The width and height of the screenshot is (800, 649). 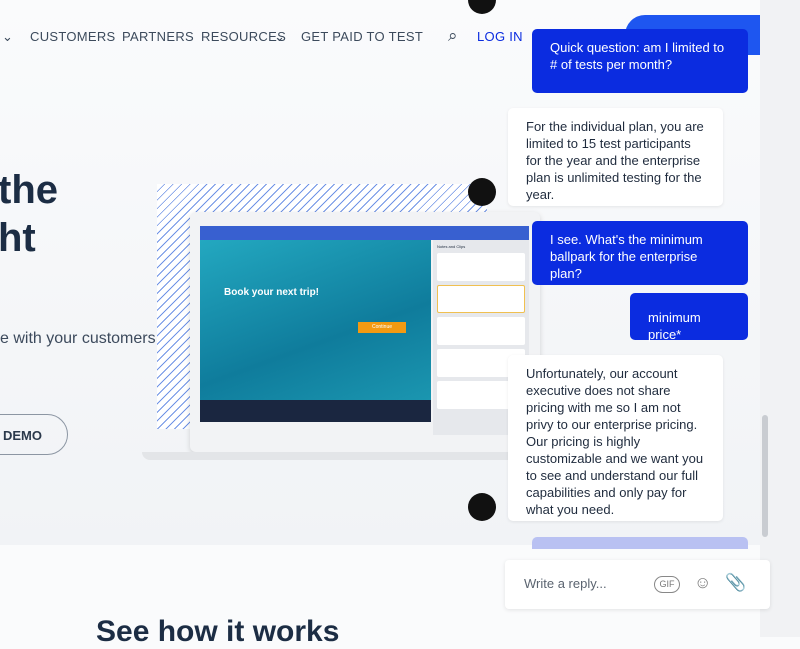 I want to click on mockup-video: Book your next trip! Continue, so click(x=315, y=320).